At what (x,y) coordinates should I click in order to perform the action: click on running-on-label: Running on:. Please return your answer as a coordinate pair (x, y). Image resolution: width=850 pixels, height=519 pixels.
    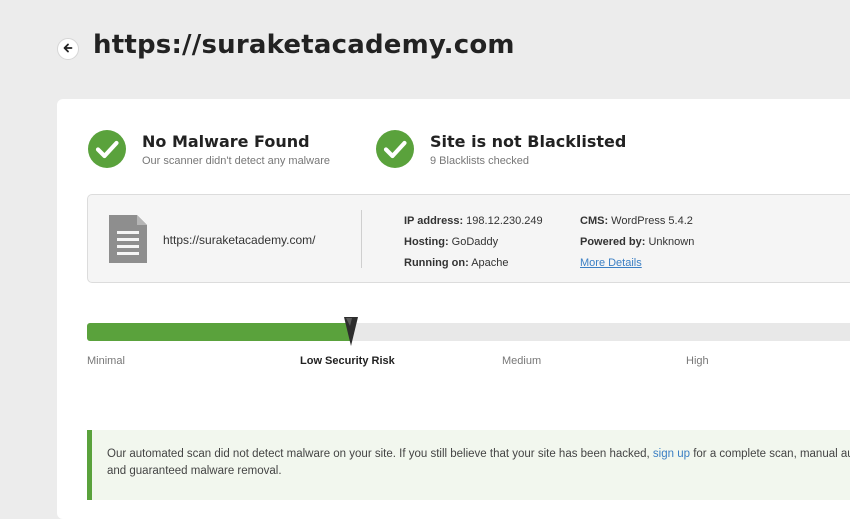
    Looking at the image, I should click on (436, 263).